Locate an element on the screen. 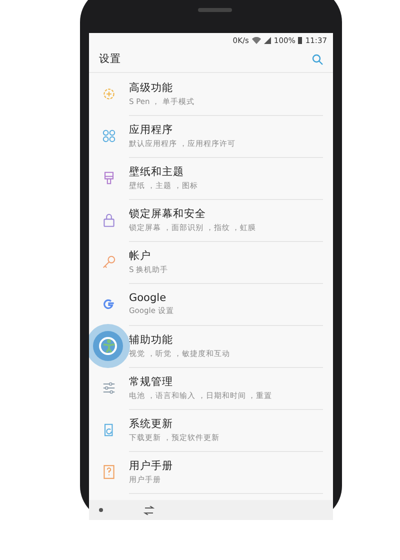  setting-title: 应用程序 is located at coordinates (226, 129).